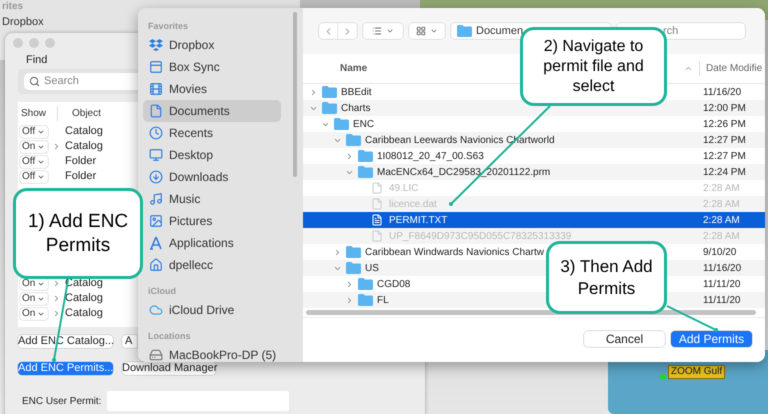 This screenshot has width=768, height=414. Describe the element at coordinates (37, 60) in the screenshot. I see `find-label: Find` at that location.